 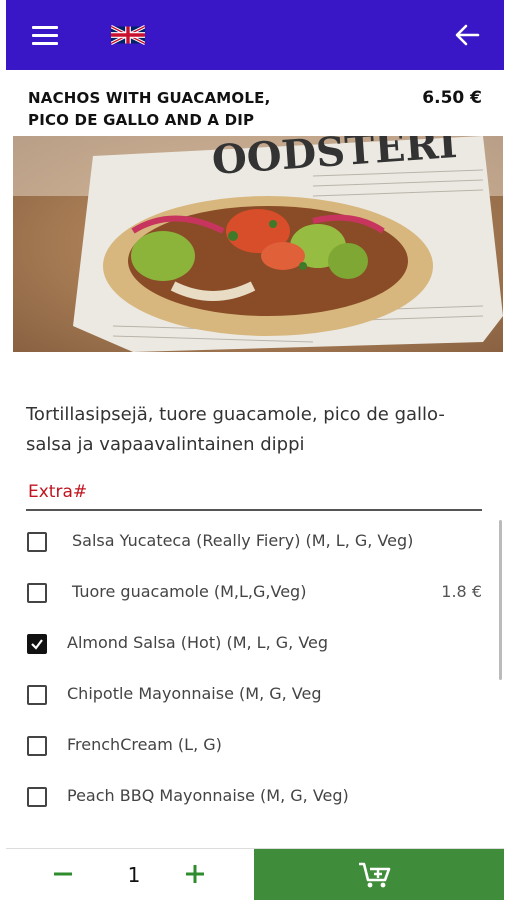 I want to click on extra-option: Almond Salsa (Hot) (M, L, G, Veg, so click(x=257, y=643).